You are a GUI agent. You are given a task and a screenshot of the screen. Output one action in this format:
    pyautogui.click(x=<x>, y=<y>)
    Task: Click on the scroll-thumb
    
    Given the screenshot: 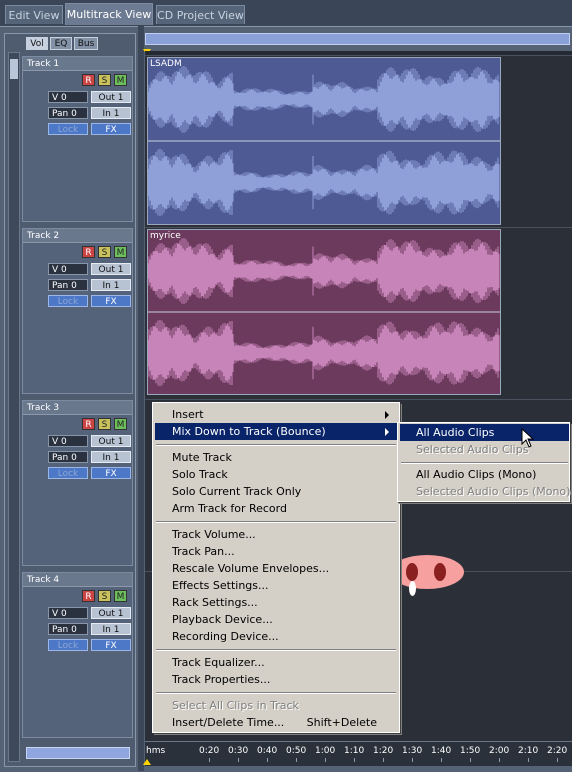 What is the action you would take?
    pyautogui.click(x=14, y=69)
    